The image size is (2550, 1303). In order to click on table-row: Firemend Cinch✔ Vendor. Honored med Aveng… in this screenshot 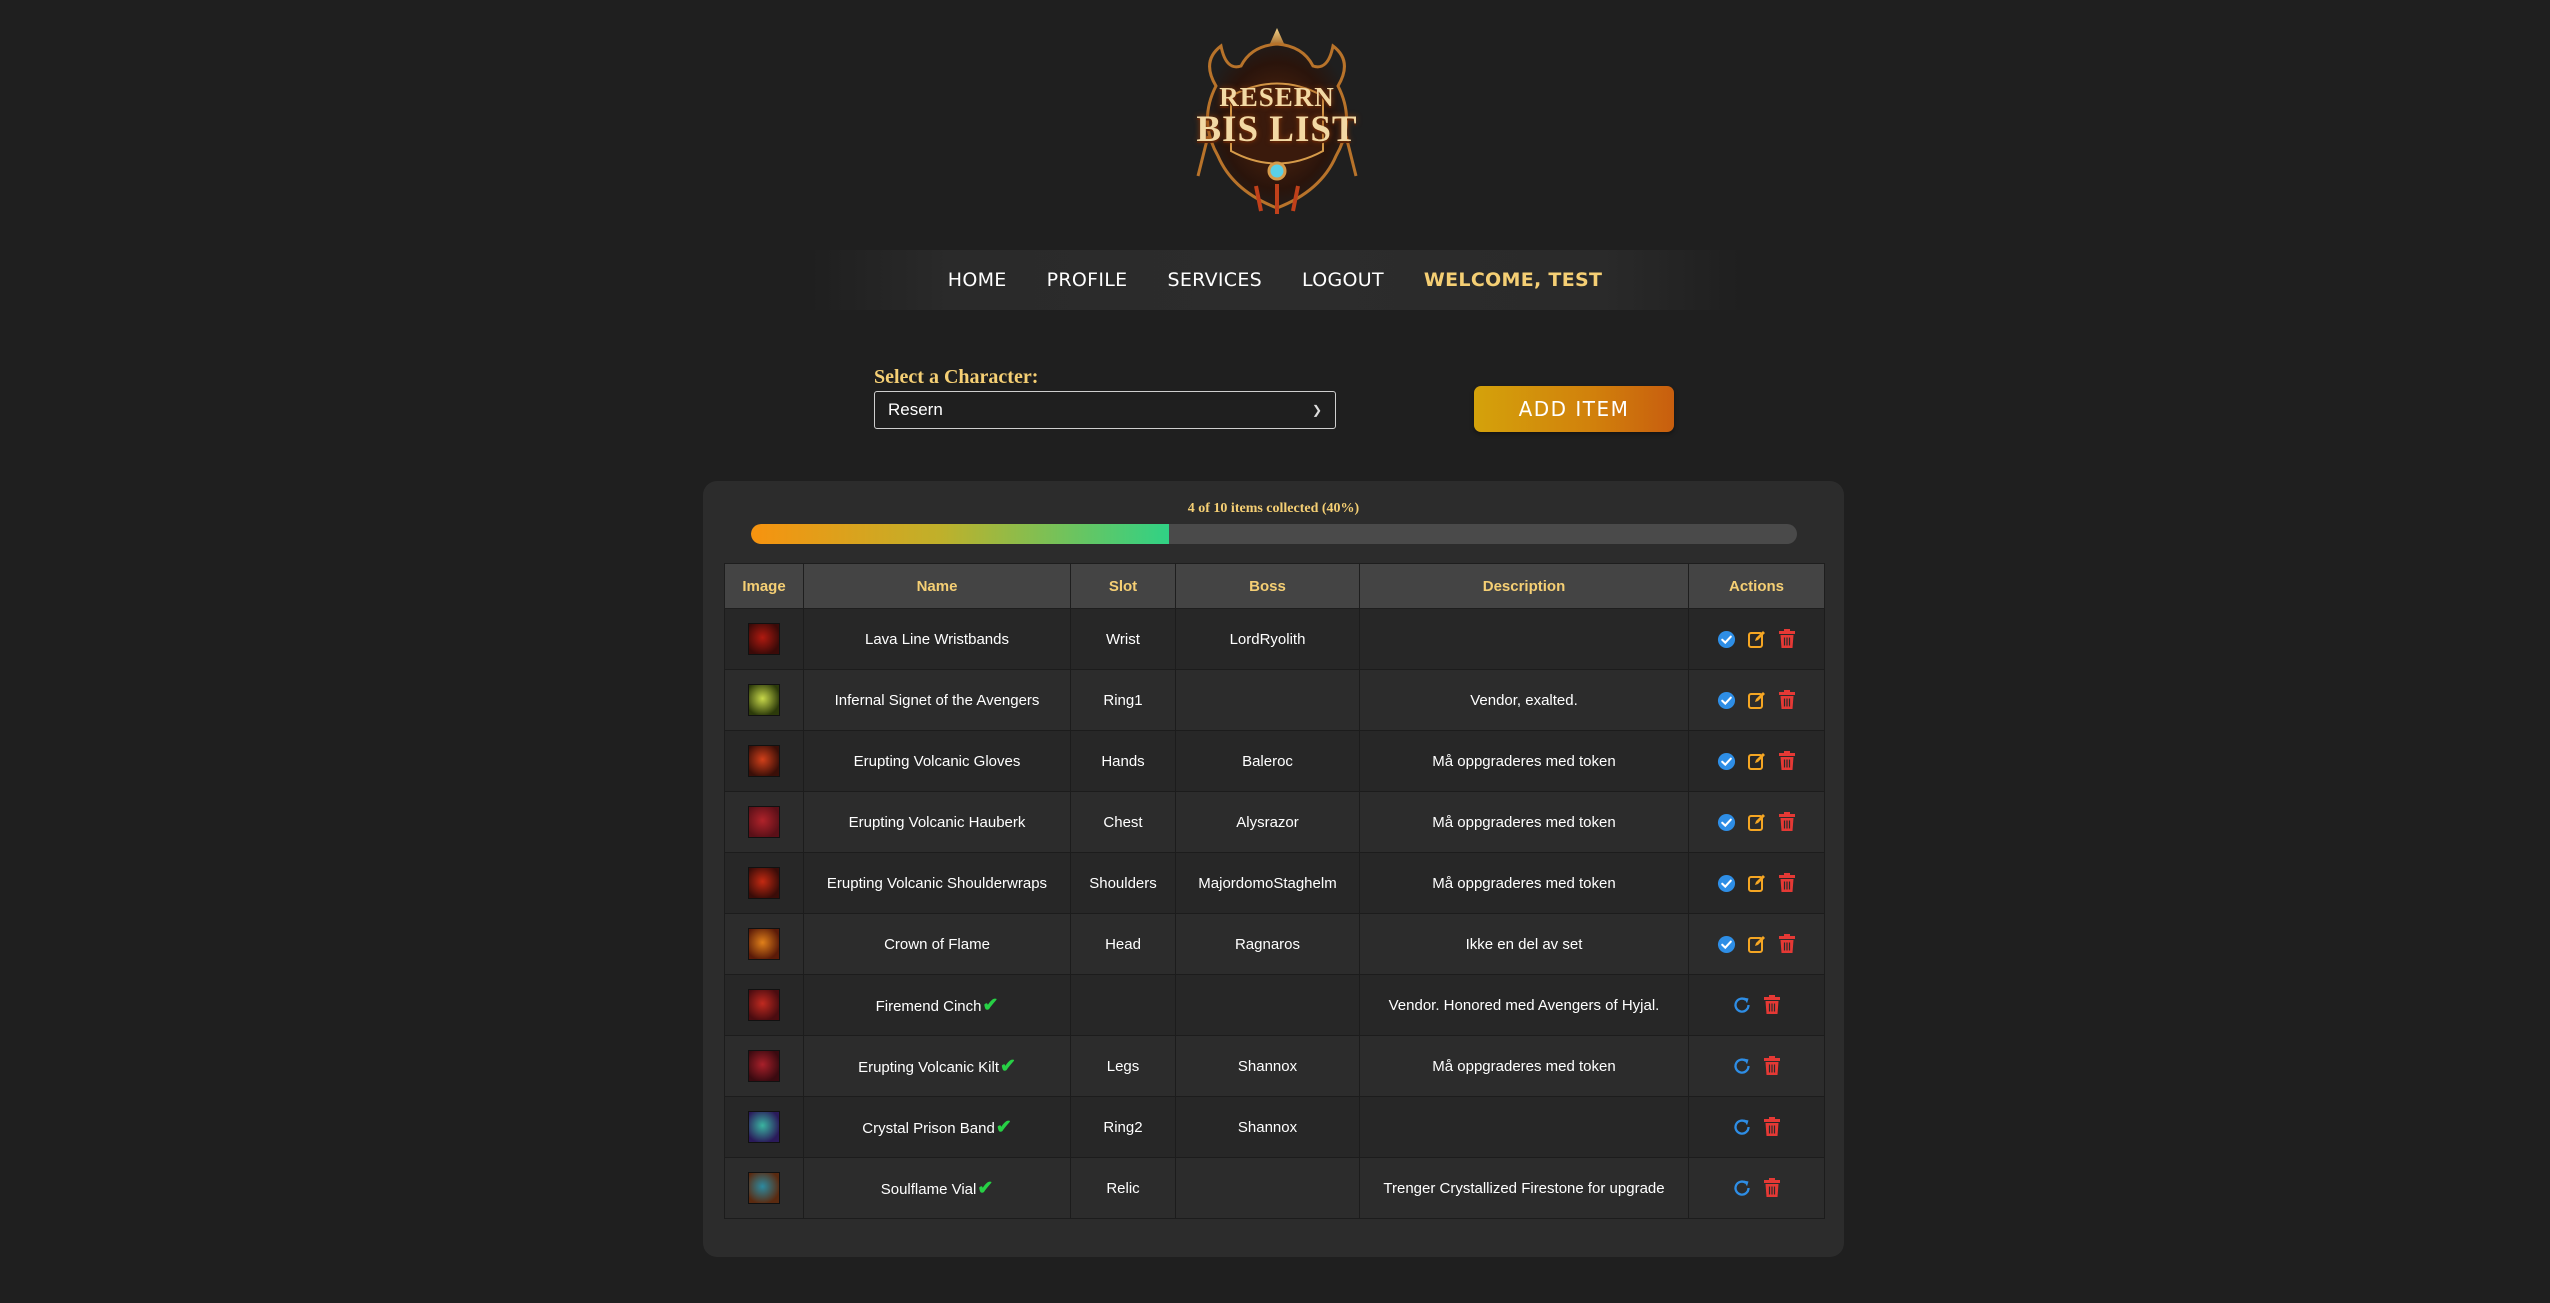, I will do `click(1274, 1005)`.